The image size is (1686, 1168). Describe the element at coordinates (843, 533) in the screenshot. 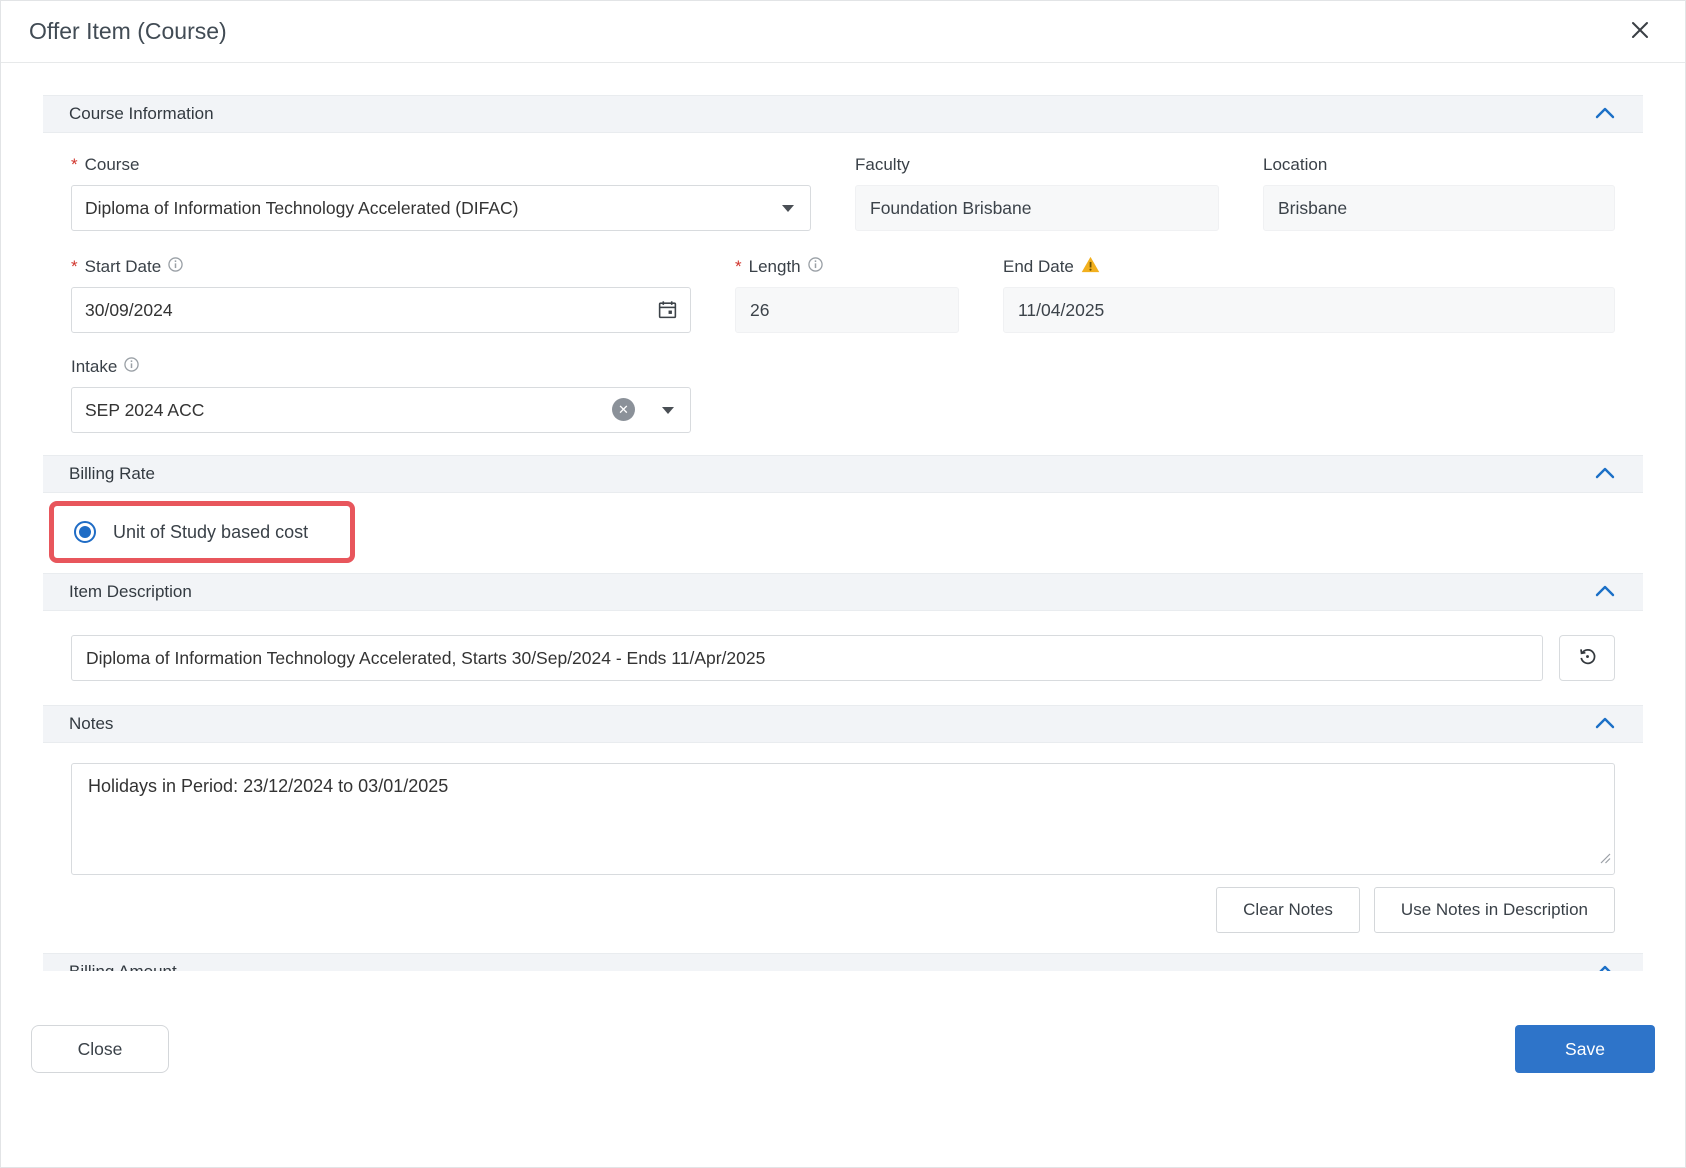

I see `billing-rate-content: Unit of Study based cost` at that location.